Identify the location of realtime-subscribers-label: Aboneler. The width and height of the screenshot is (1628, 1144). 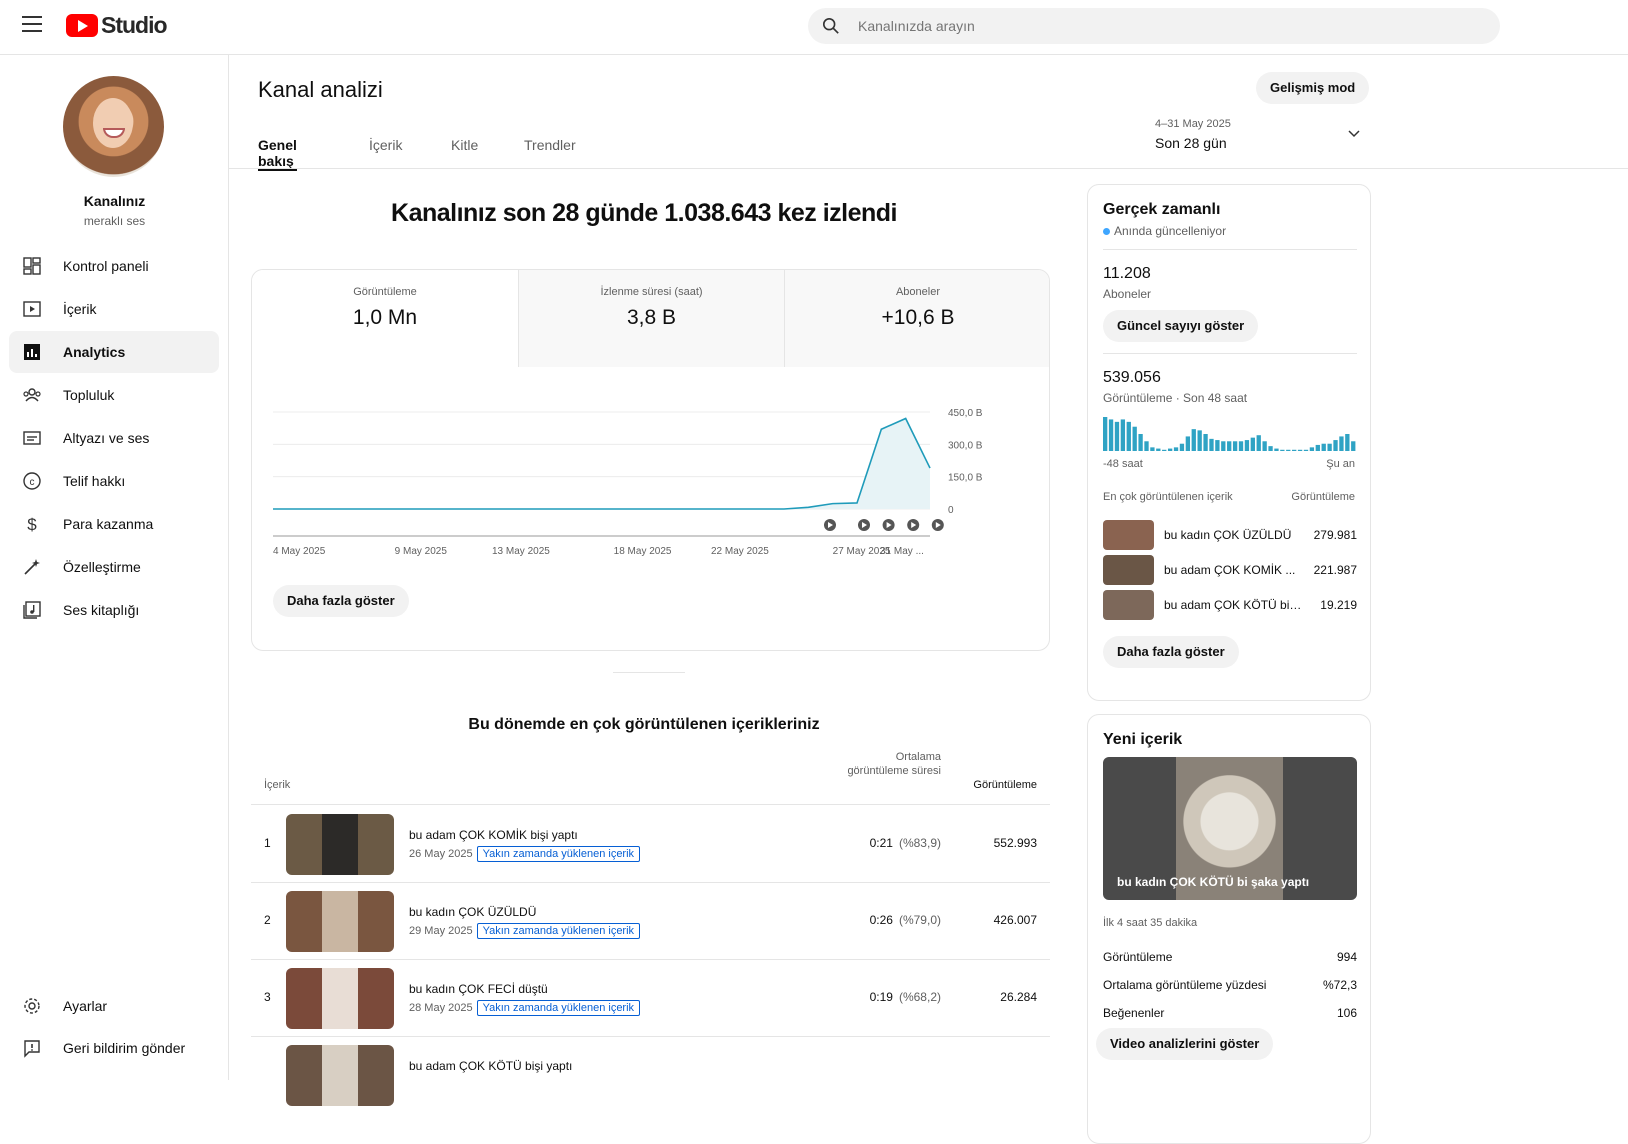
(1127, 294).